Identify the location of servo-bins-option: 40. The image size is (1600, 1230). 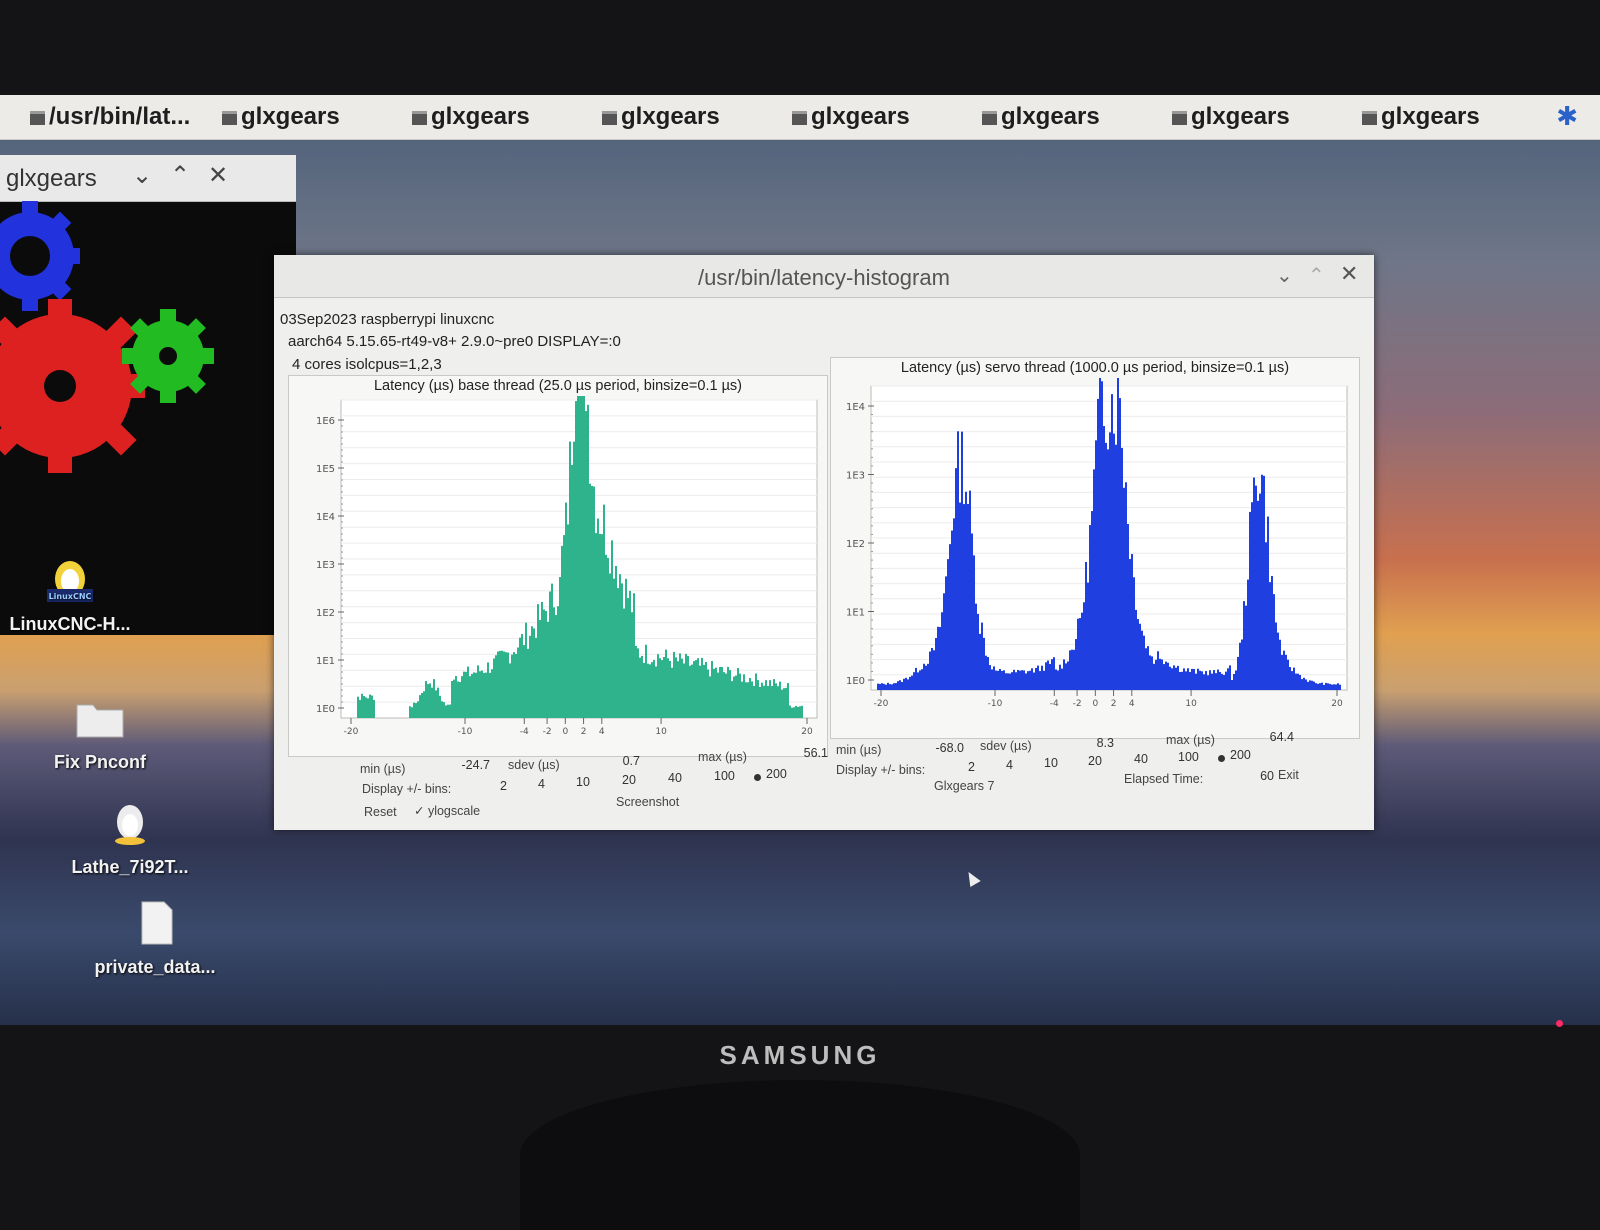
(1141, 759).